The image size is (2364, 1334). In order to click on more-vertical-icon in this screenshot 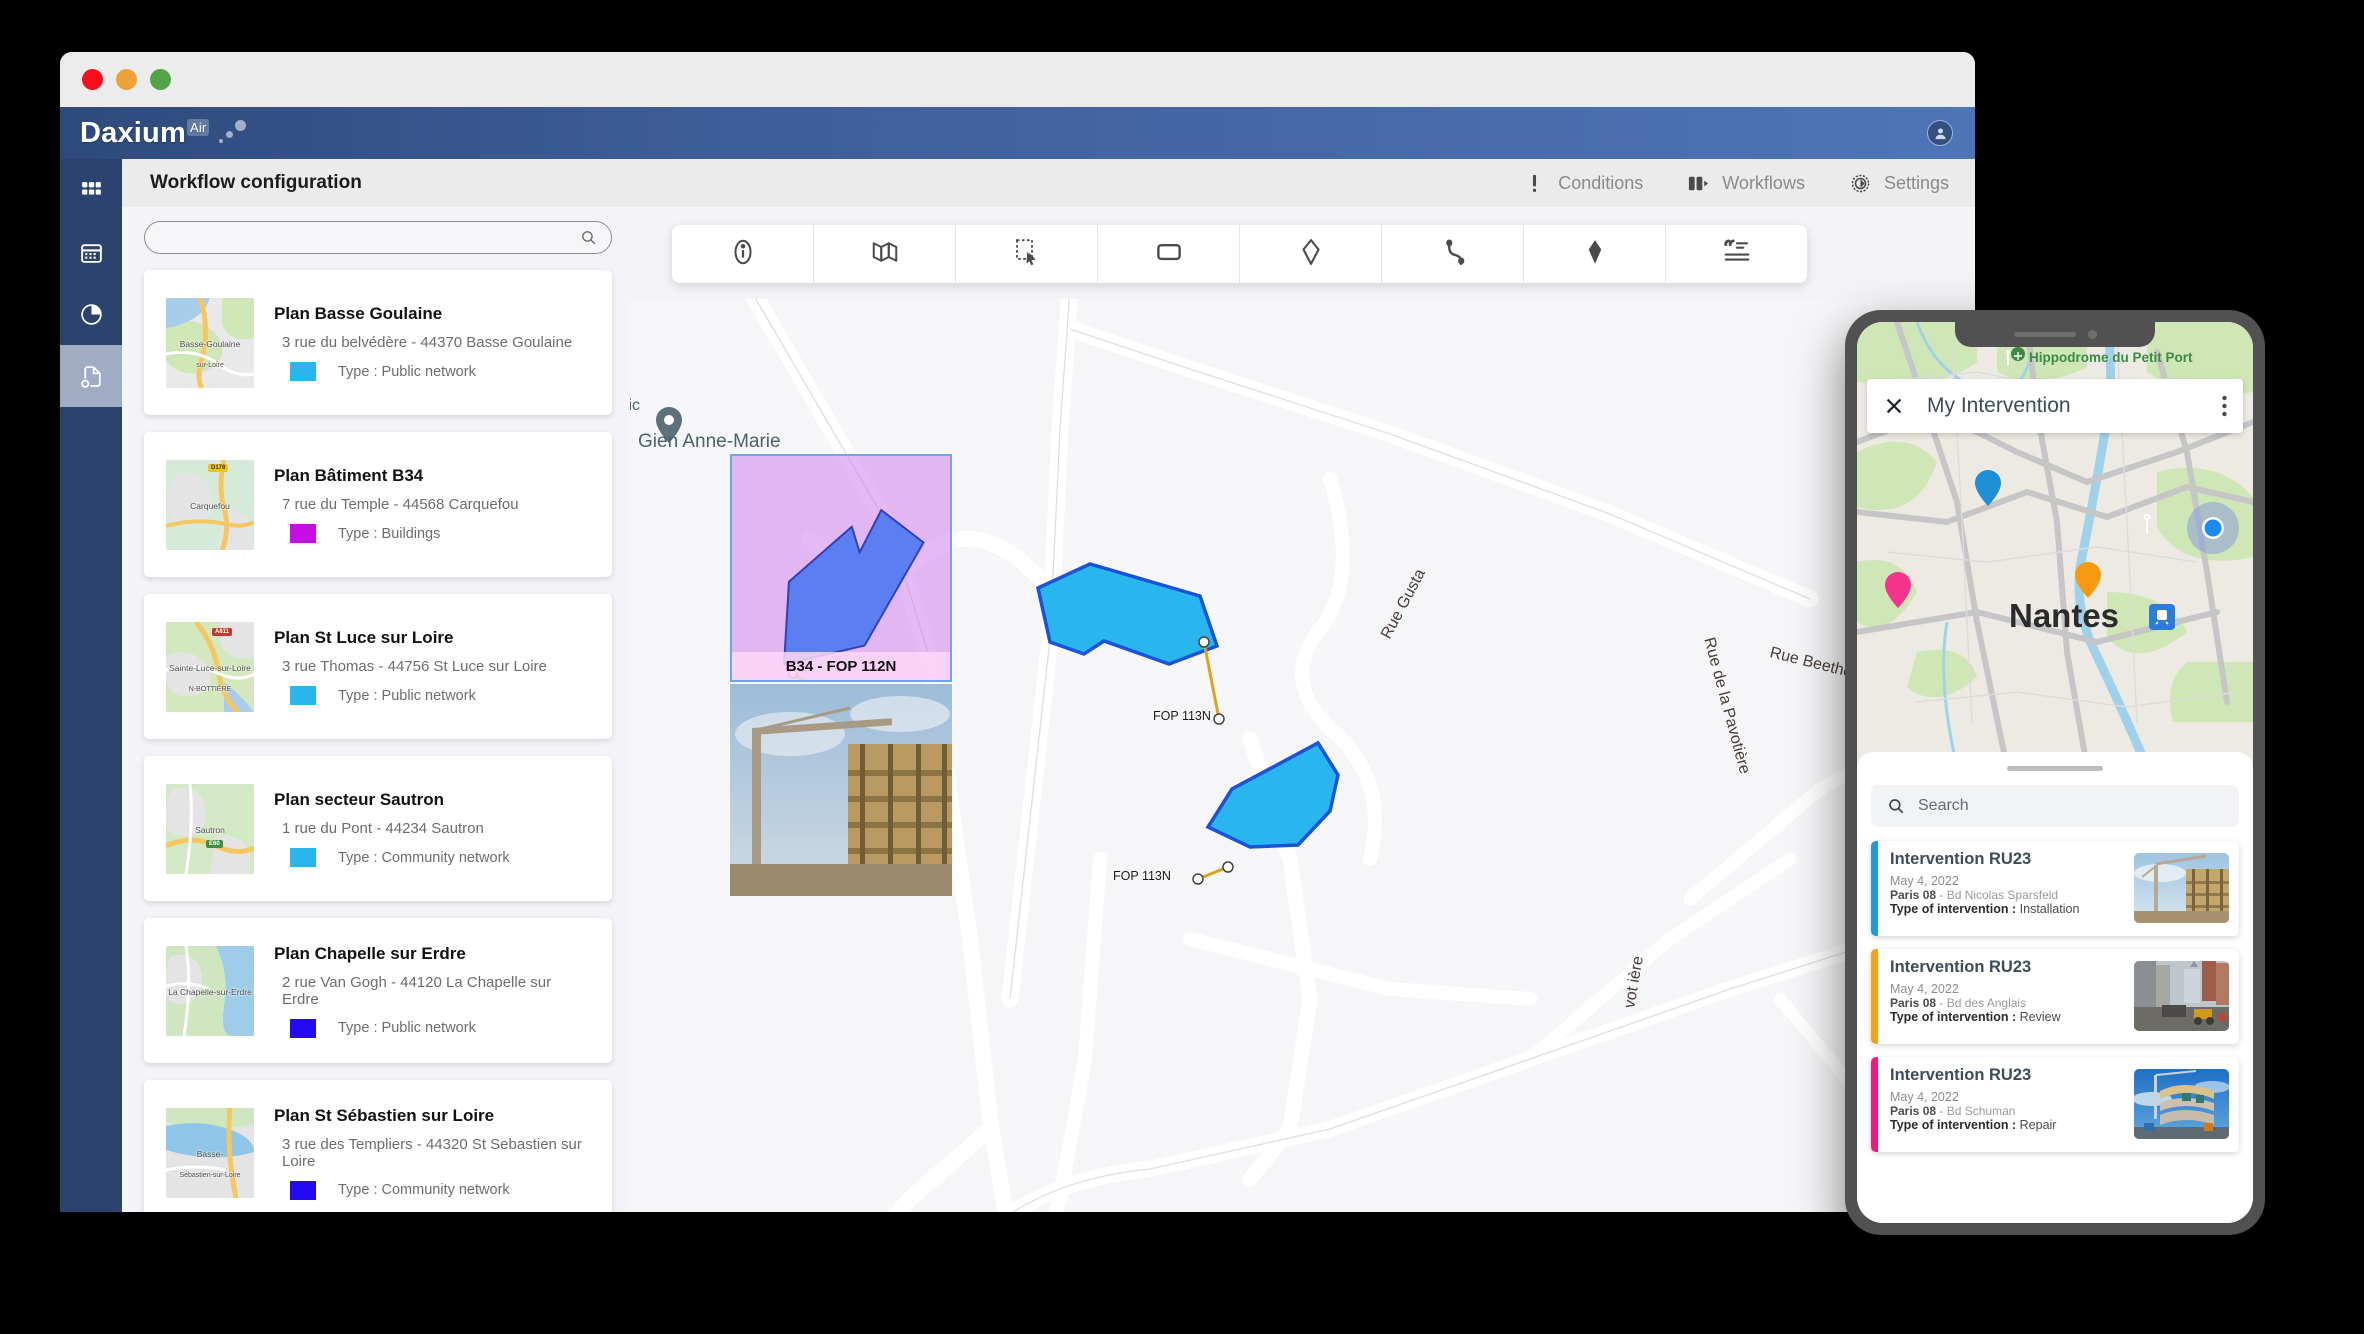, I will do `click(2224, 406)`.